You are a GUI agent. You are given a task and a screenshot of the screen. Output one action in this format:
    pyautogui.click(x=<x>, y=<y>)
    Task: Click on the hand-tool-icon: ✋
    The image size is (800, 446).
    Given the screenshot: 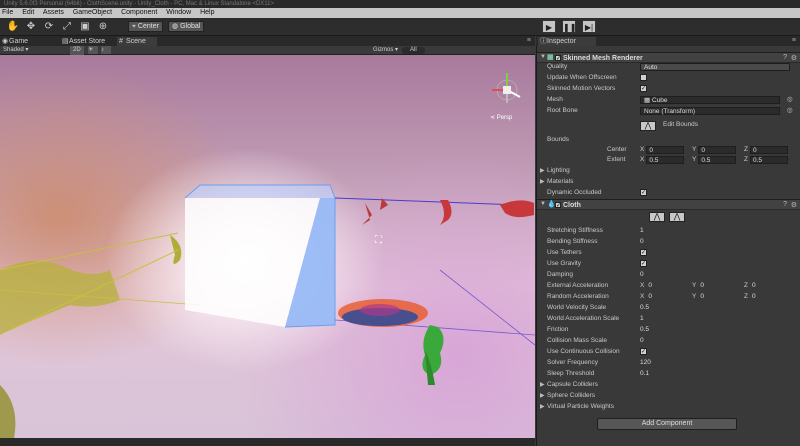 What is the action you would take?
    pyautogui.click(x=13, y=26)
    